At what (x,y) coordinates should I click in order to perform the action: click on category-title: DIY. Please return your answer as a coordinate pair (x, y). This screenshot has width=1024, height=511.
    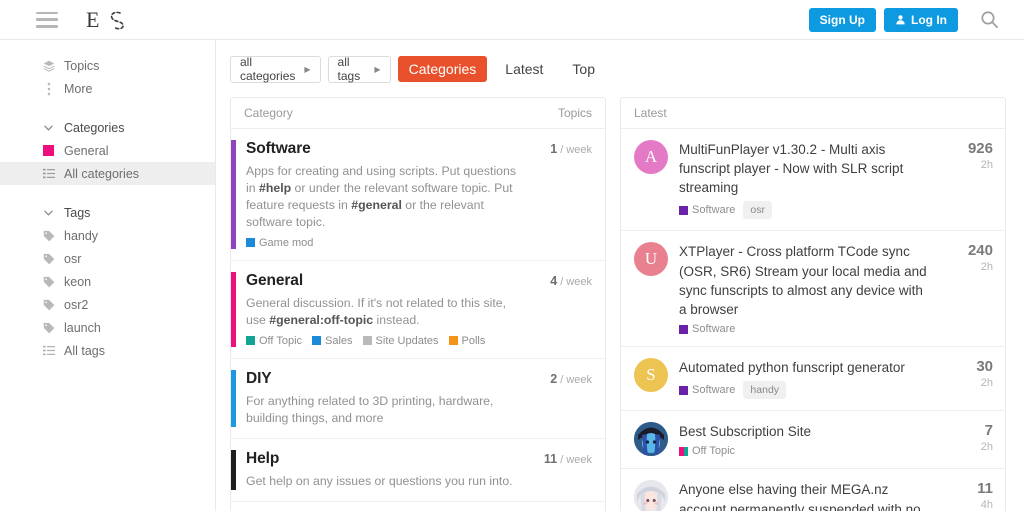
    Looking at the image, I should click on (383, 379).